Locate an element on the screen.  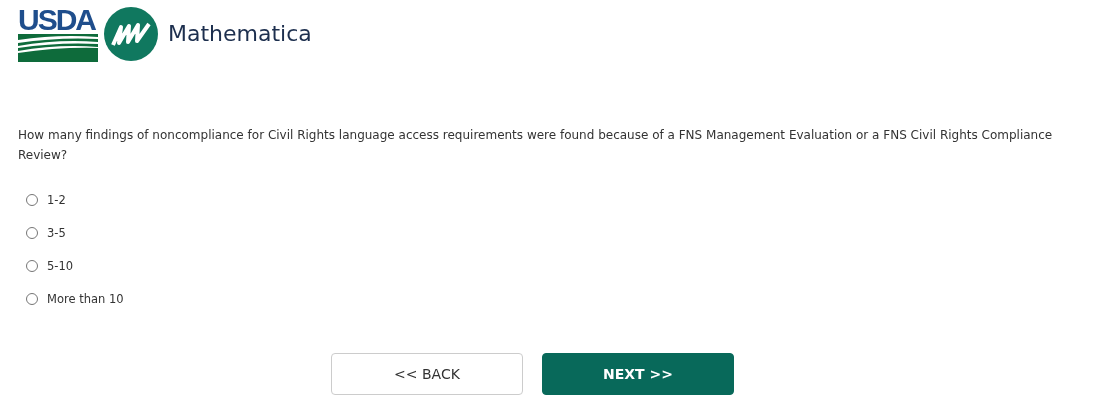
option-label: 1-2 is located at coordinates (56, 200).